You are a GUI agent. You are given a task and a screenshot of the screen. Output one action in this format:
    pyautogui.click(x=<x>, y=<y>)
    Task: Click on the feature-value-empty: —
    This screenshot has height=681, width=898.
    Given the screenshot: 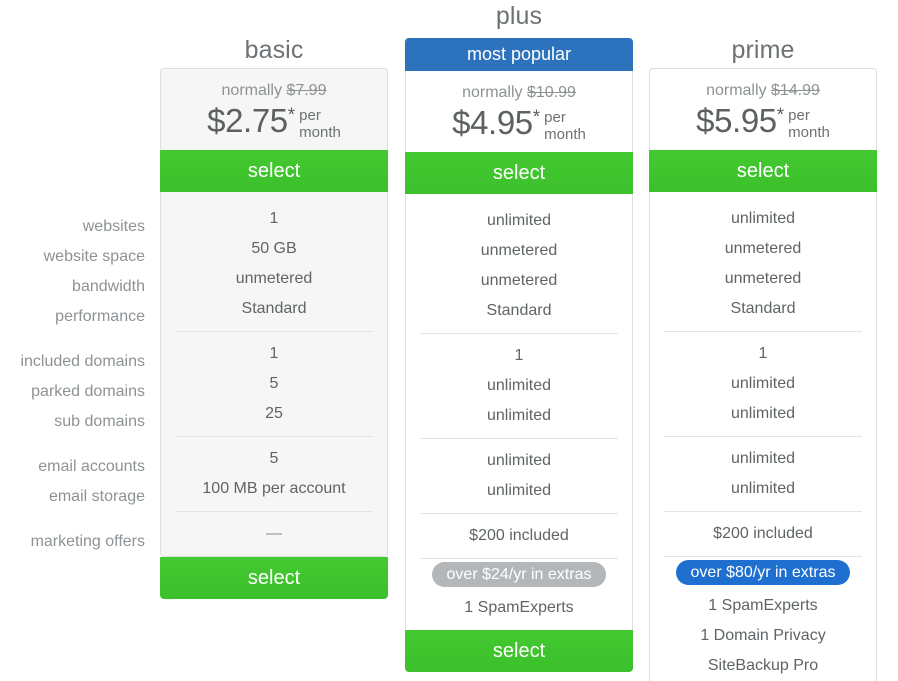 What is the action you would take?
    pyautogui.click(x=274, y=533)
    